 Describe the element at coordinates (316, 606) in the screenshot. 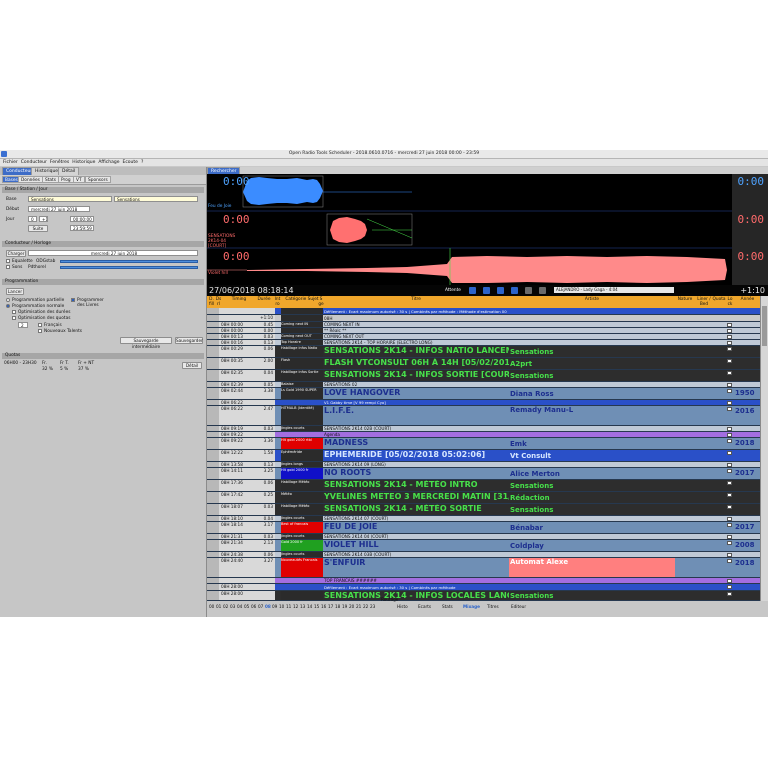

I see `hour-tab-15: 15` at that location.